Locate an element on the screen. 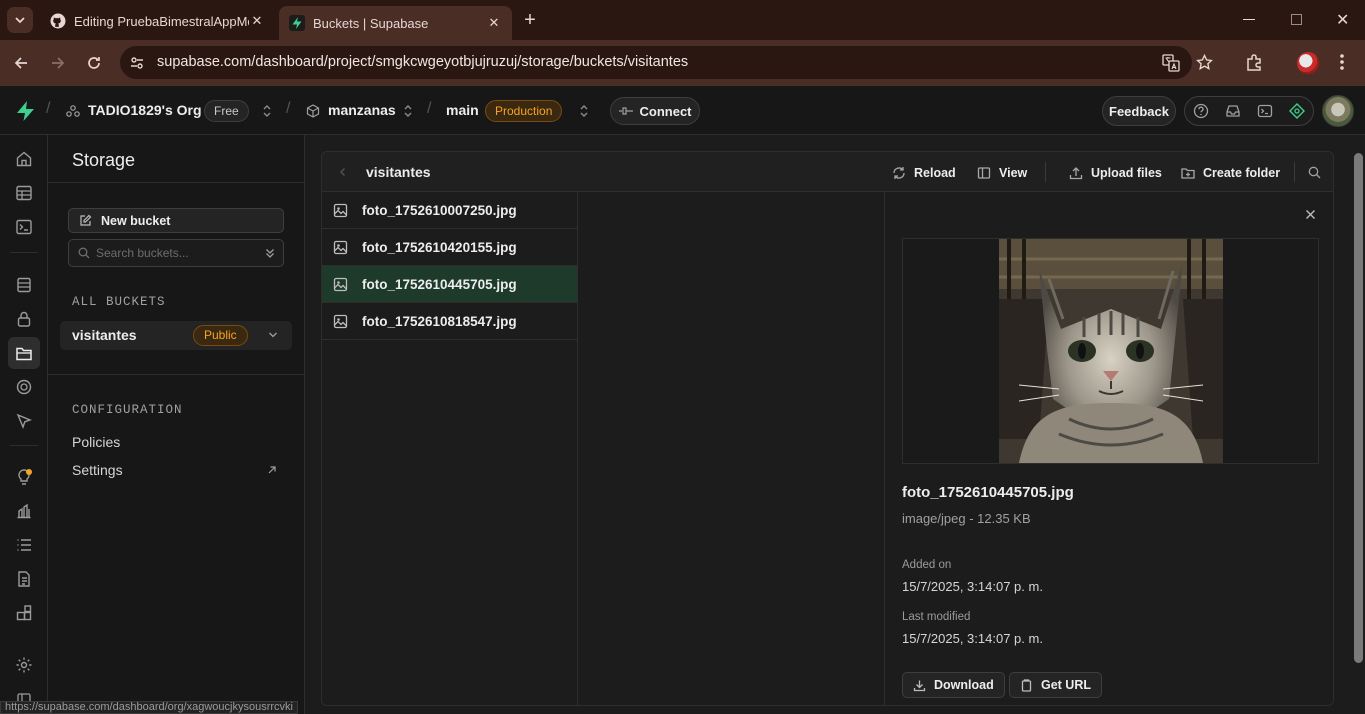 This screenshot has width=1365, height=714. create-folder-label: Create folder is located at coordinates (1242, 173).